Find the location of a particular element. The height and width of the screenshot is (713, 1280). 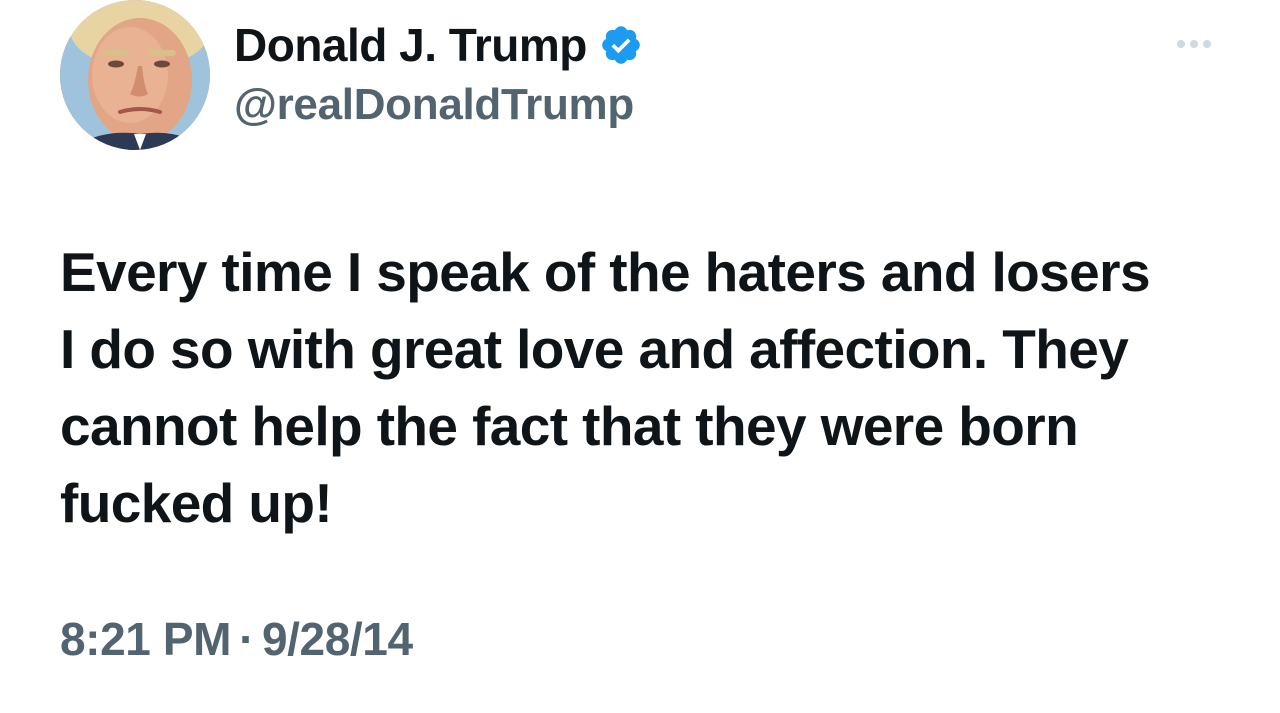

author-name-row: Donald J. Trump is located at coordinates (438, 45).